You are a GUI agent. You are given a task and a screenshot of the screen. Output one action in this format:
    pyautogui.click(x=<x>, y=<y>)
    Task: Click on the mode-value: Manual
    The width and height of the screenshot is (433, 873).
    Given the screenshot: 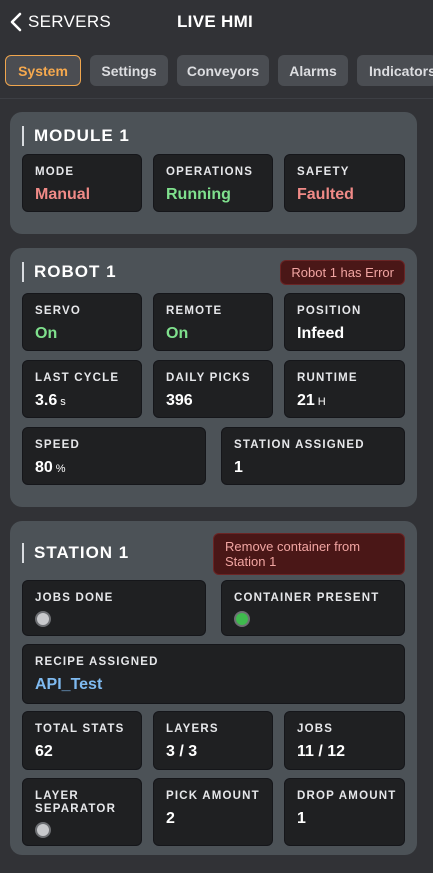 What is the action you would take?
    pyautogui.click(x=63, y=194)
    